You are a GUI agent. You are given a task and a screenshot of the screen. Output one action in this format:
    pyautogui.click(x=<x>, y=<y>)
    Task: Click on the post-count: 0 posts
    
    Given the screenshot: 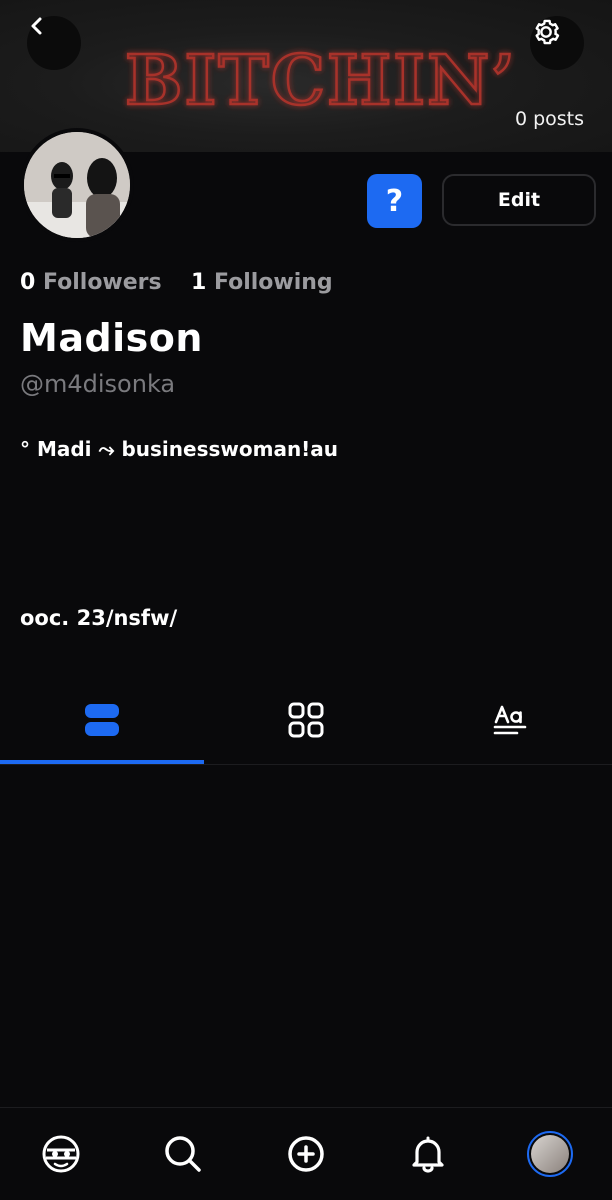 What is the action you would take?
    pyautogui.click(x=549, y=119)
    